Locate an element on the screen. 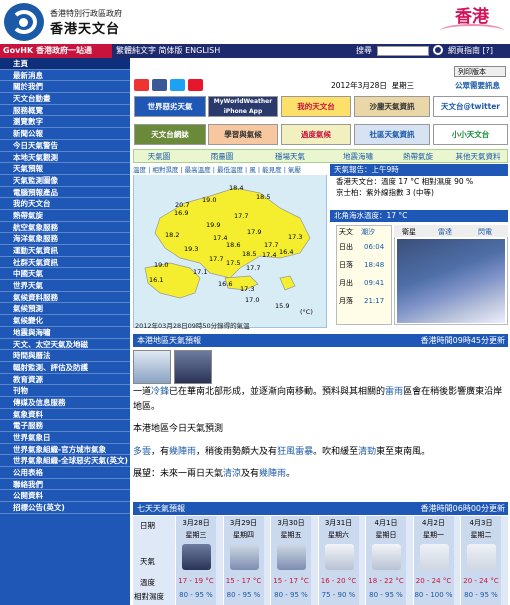 The image size is (510, 605). sidebar-item: 公用表格 is located at coordinates (65, 473).